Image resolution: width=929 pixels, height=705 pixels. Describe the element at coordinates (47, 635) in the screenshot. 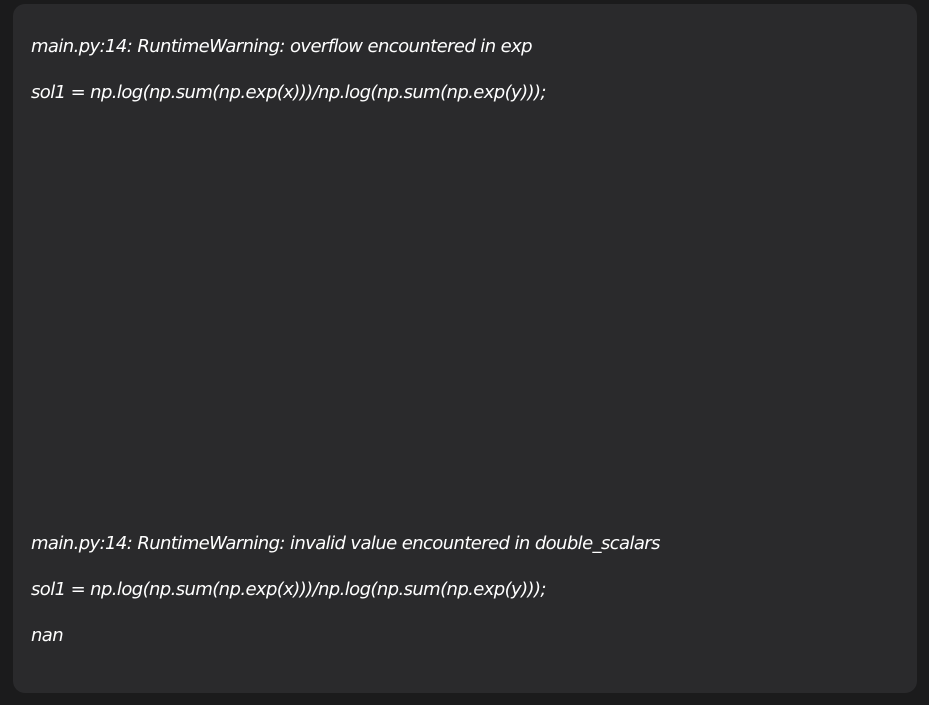

I see `result-output-line: nan` at that location.